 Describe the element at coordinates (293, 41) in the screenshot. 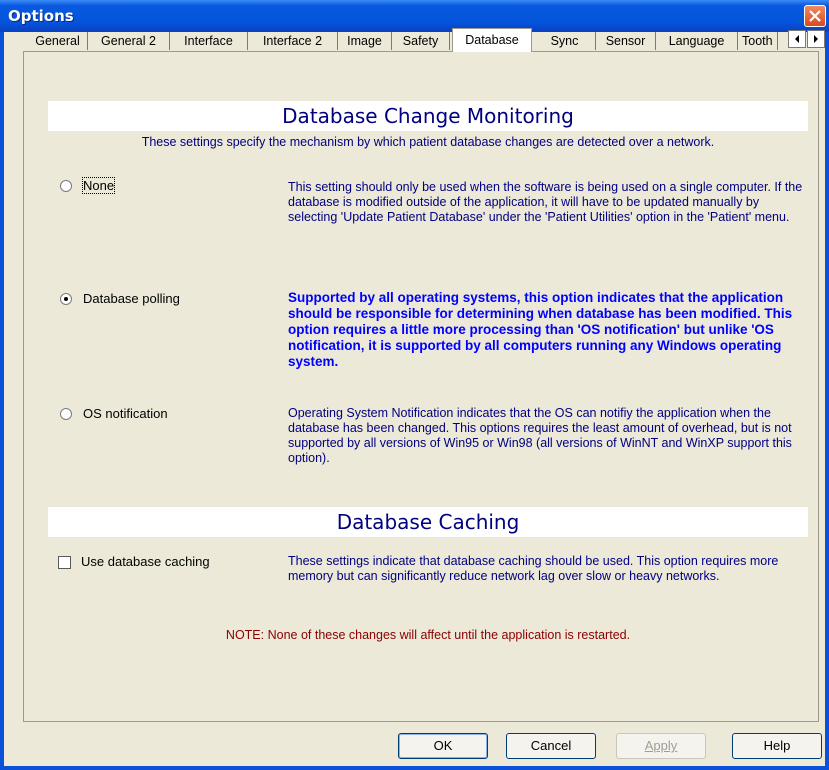

I see `tab-interface-2: Interface 2` at that location.